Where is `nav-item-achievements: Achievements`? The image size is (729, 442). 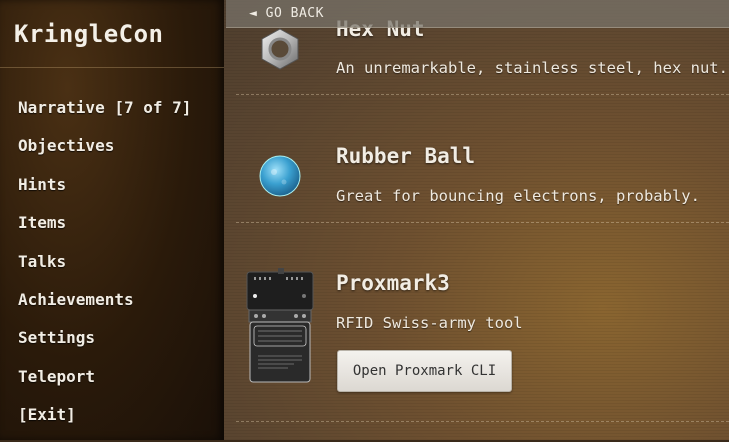
nav-item-achievements: Achievements is located at coordinates (104, 307).